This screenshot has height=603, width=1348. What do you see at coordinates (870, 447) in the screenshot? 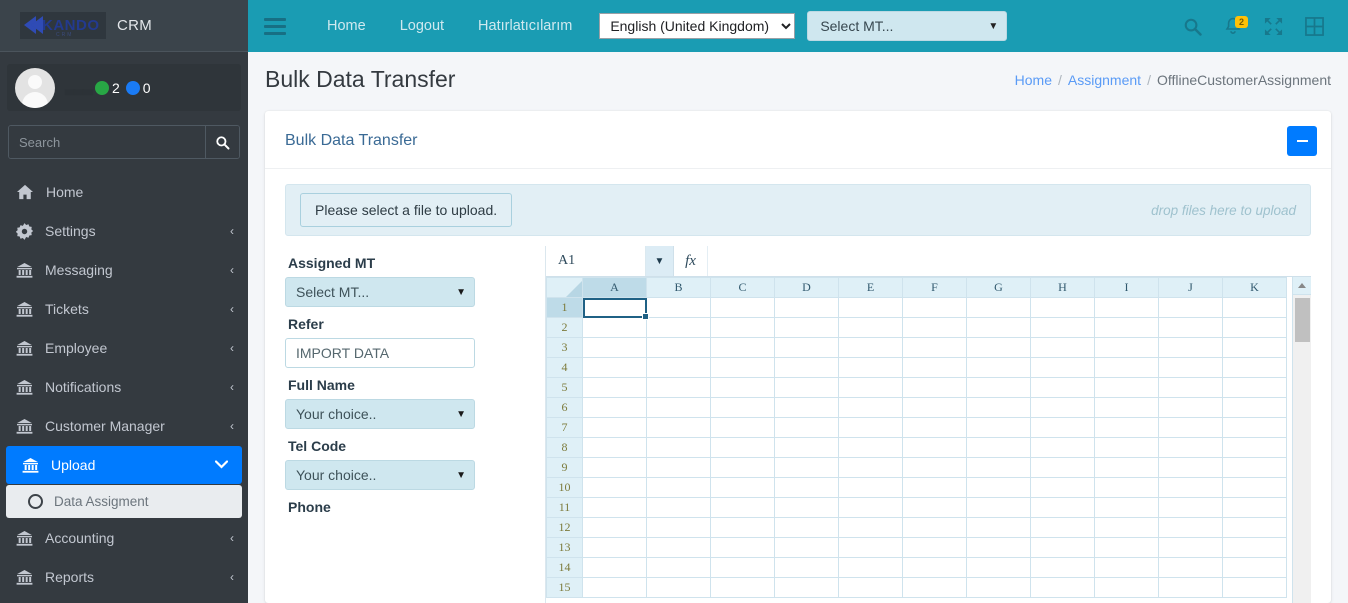
I see `cell-E8` at bounding box center [870, 447].